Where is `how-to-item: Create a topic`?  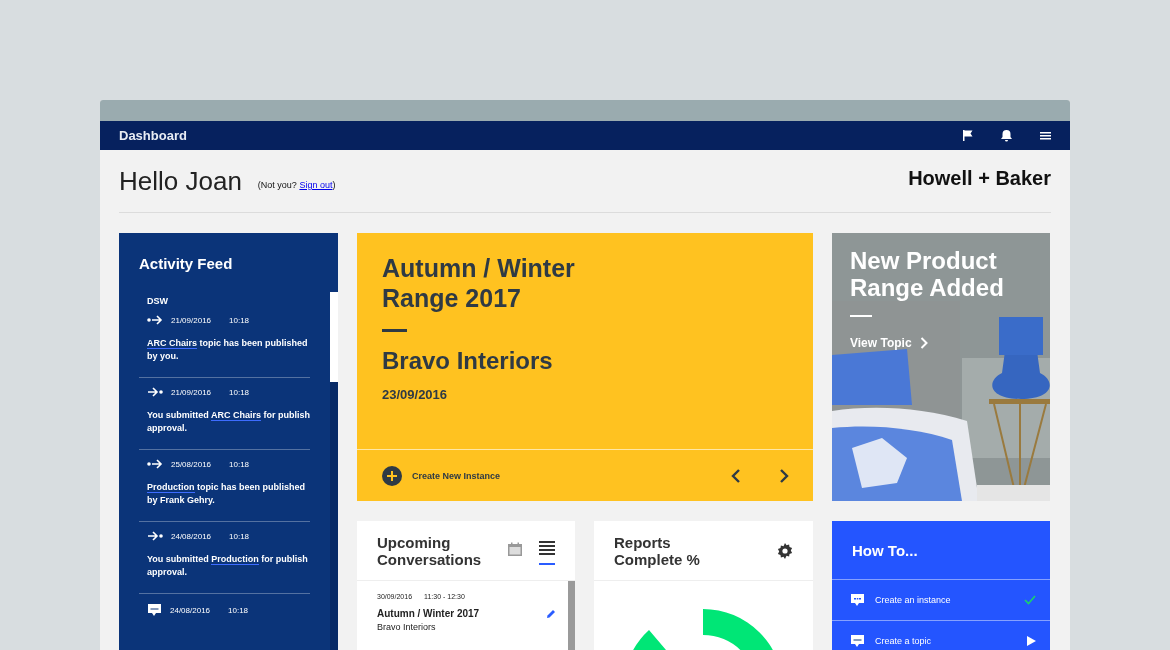
how-to-item: Create a topic is located at coordinates (941, 635).